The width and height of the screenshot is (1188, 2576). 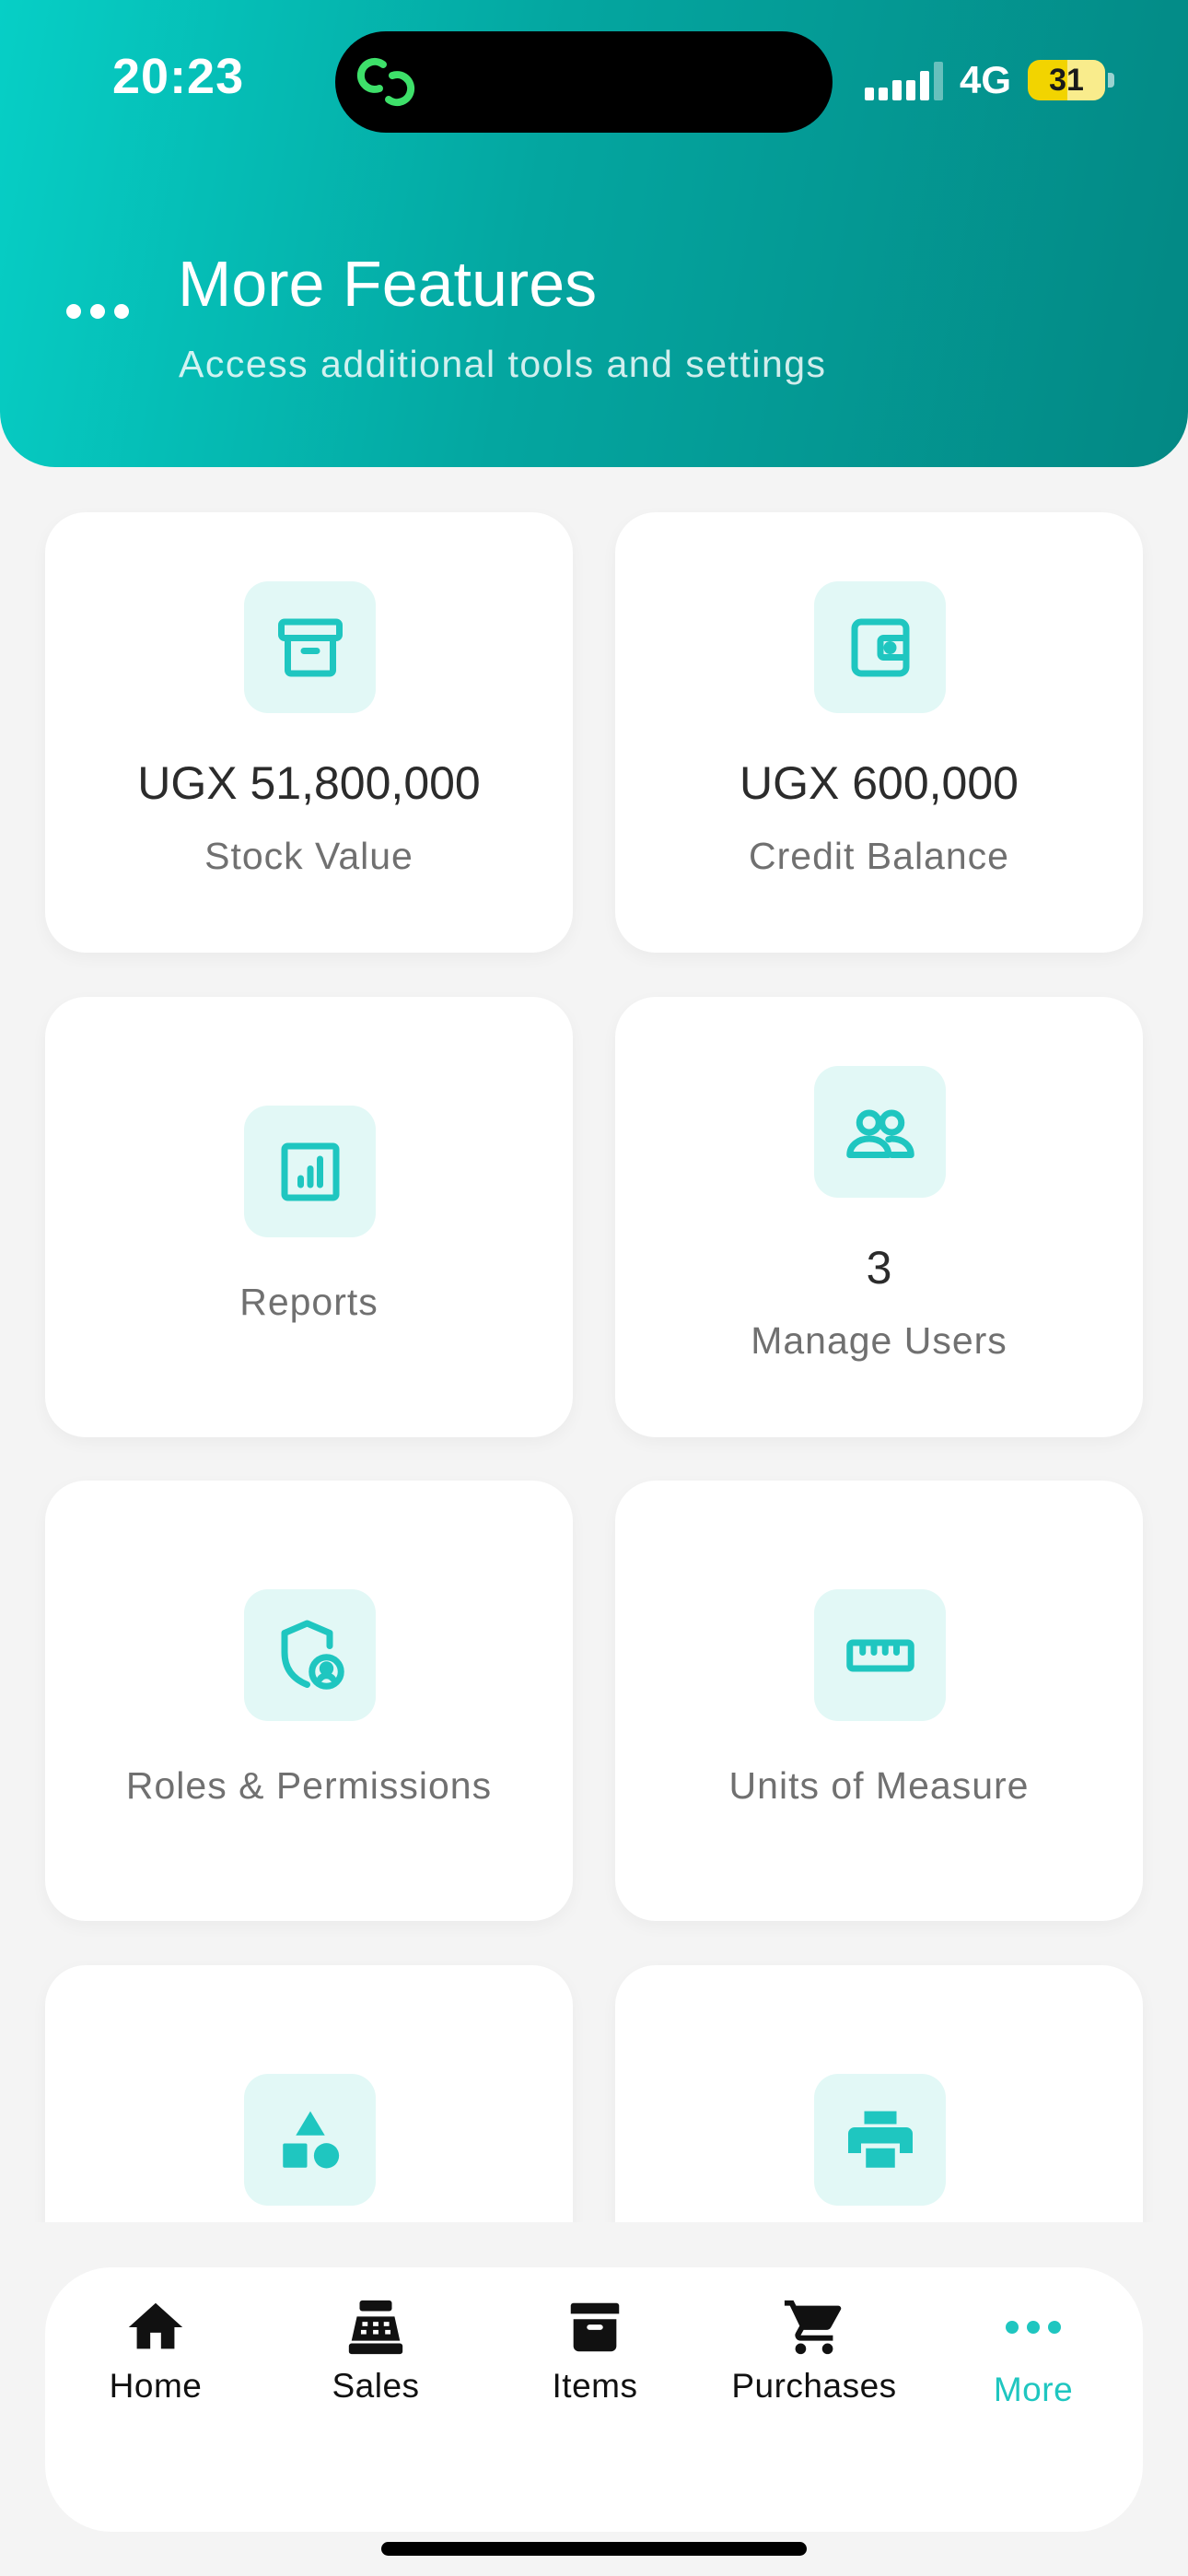 What do you see at coordinates (595, 2386) in the screenshot?
I see `nav-items-label: Items` at bounding box center [595, 2386].